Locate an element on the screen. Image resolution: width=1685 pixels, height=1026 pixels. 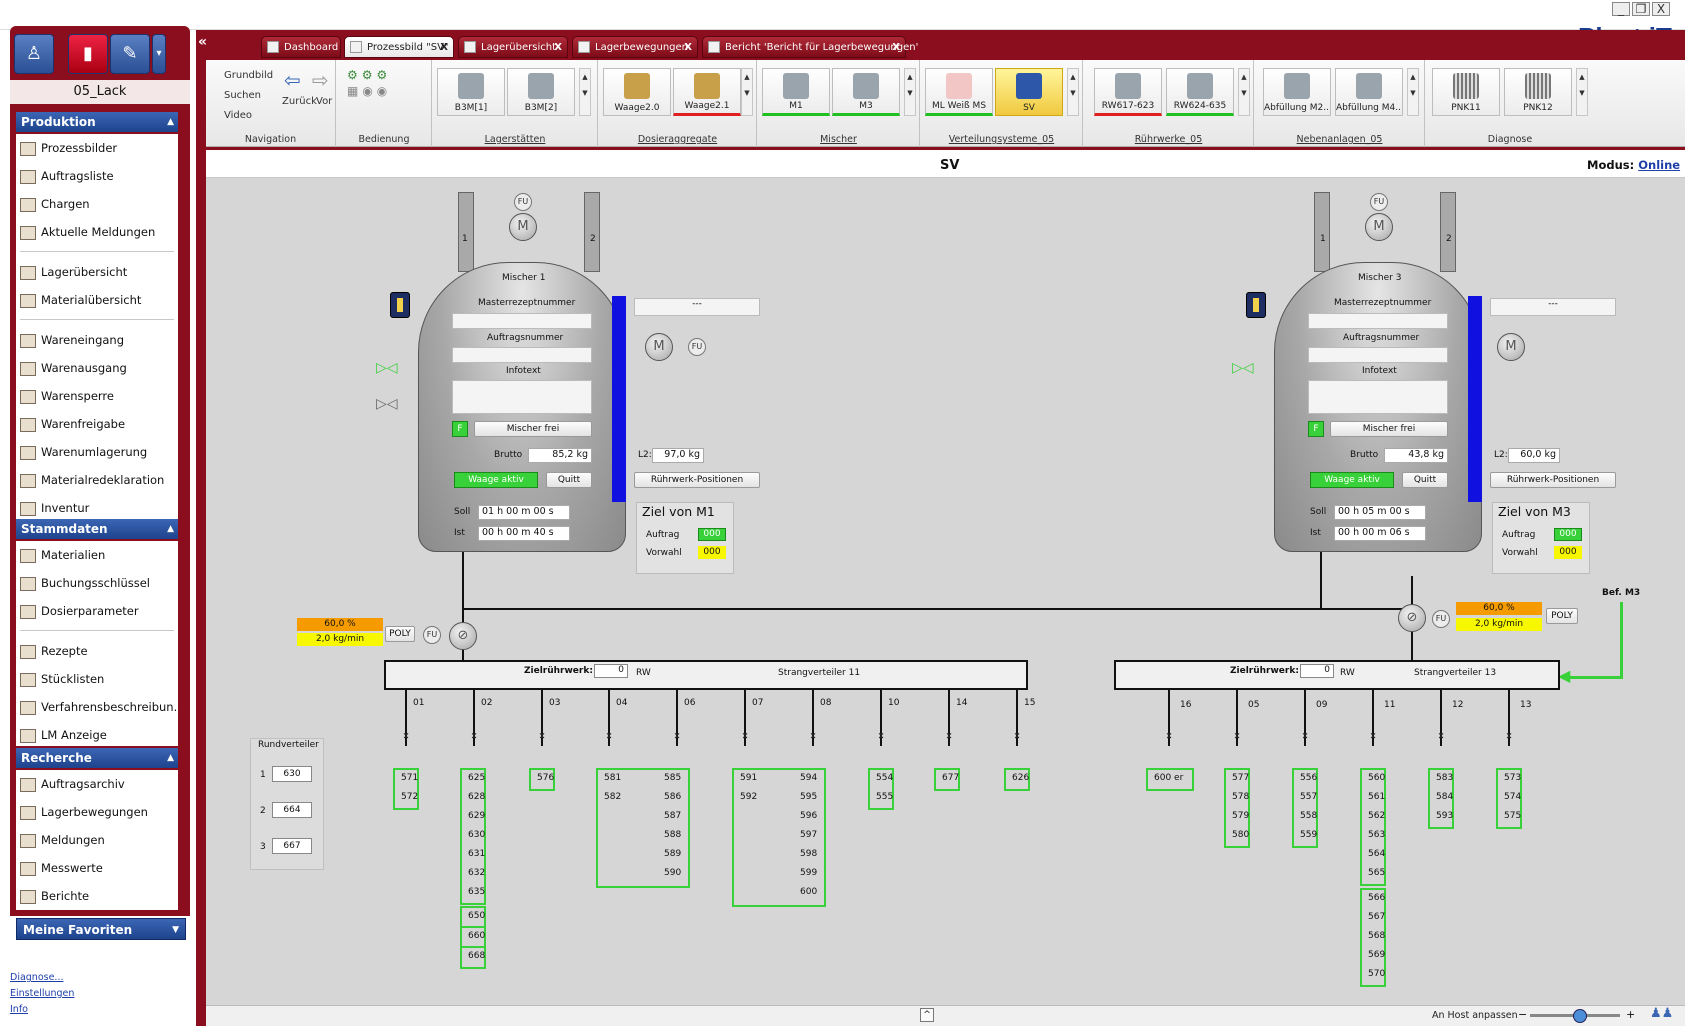
sidebar-item-warenfreigabe: Warenfreigabe is located at coordinates (97, 424).